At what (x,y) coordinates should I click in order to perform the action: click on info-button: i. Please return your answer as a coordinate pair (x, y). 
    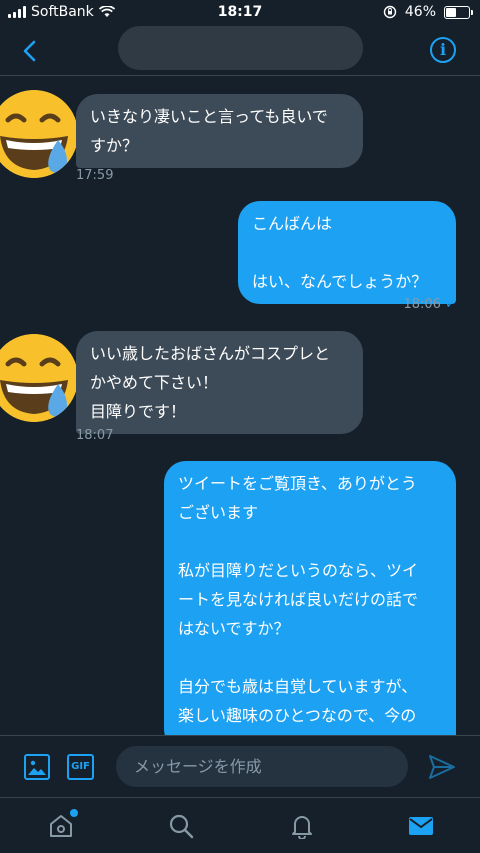
    Looking at the image, I should click on (443, 50).